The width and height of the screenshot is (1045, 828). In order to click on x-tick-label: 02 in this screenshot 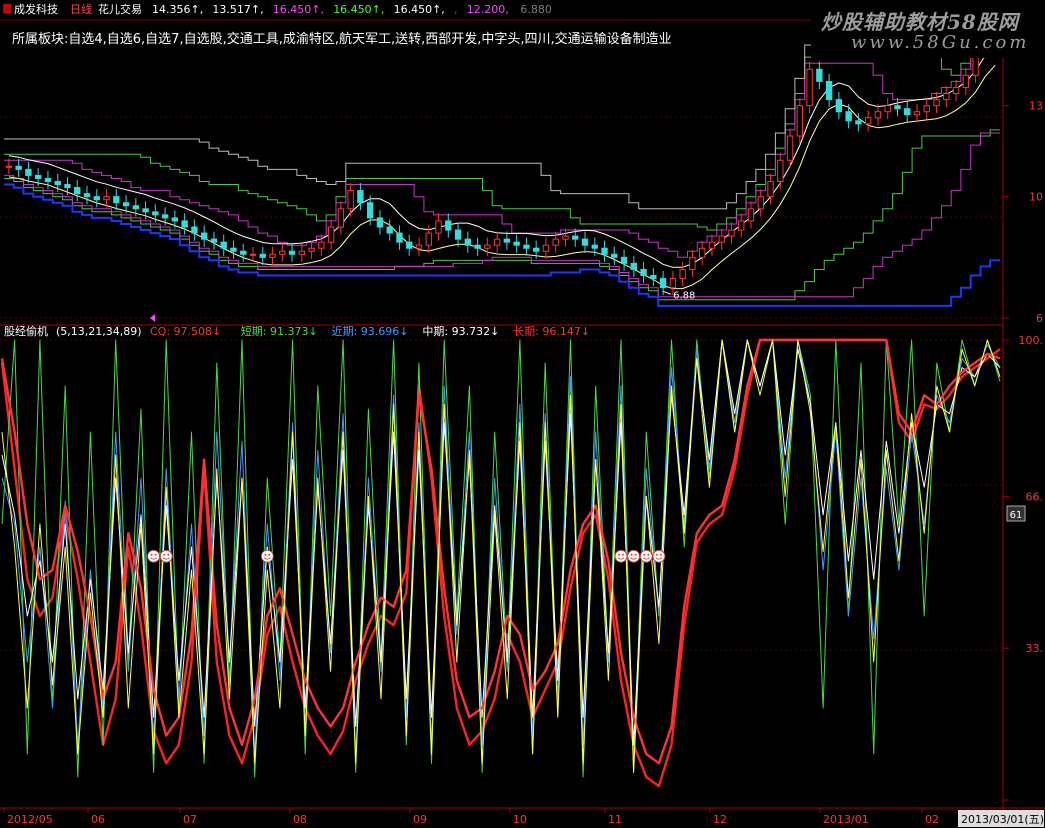, I will do `click(932, 819)`.